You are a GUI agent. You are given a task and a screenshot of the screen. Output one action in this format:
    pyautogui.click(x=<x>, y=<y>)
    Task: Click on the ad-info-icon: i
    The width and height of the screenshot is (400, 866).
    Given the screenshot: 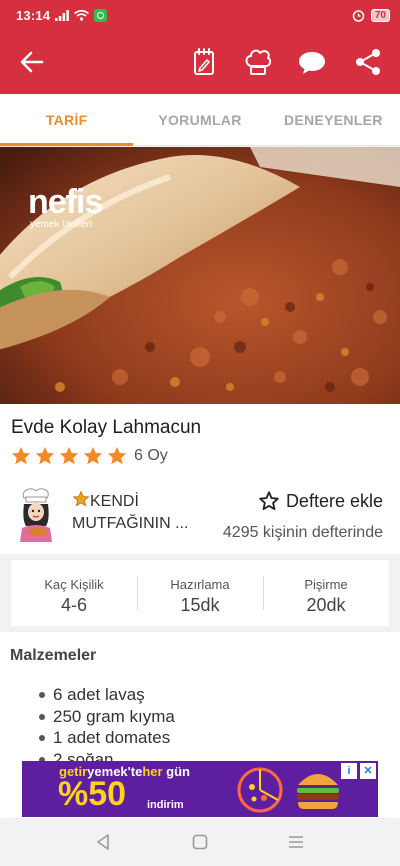 What is the action you would take?
    pyautogui.click(x=349, y=771)
    